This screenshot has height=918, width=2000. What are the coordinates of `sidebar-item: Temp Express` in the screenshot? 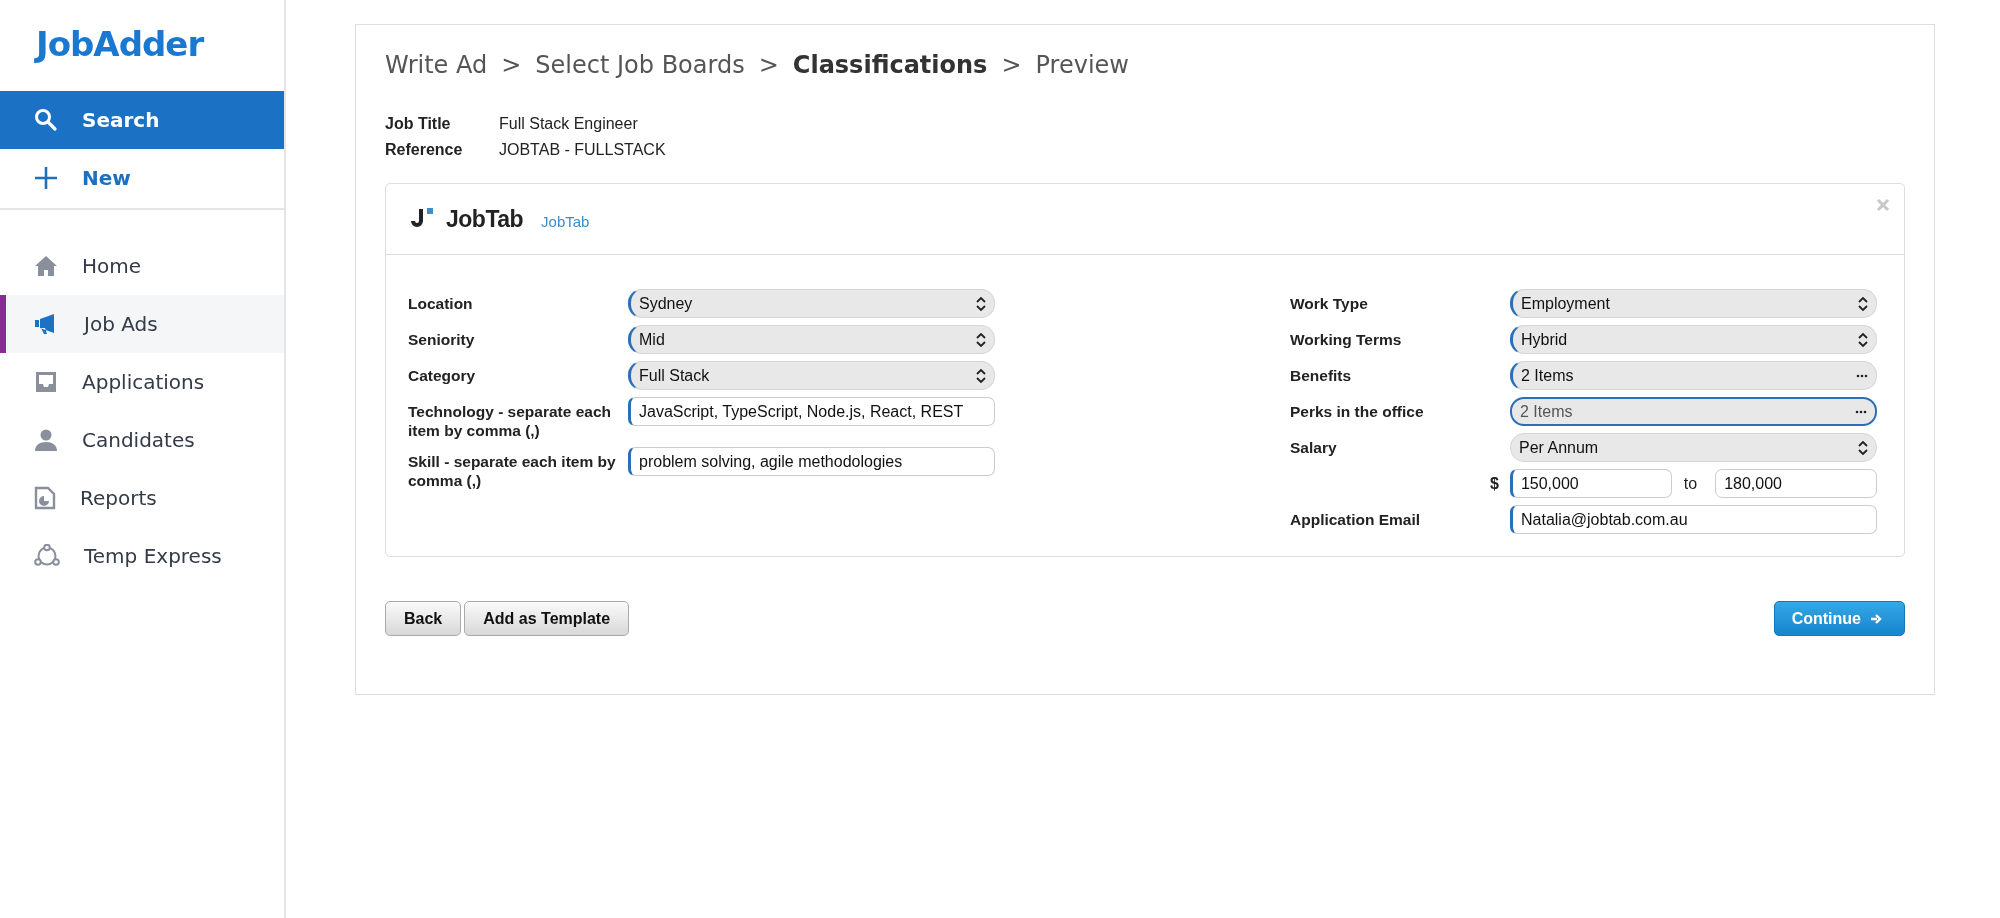 It's located at (142, 556).